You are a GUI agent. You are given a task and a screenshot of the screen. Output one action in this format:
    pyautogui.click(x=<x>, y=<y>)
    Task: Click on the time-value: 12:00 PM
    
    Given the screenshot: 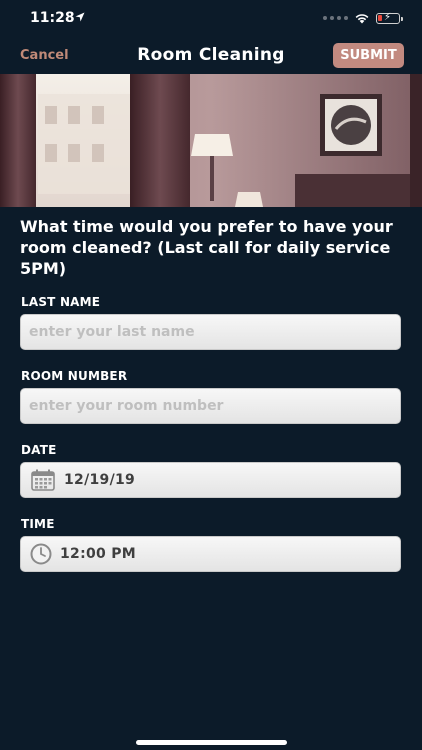 What is the action you would take?
    pyautogui.click(x=98, y=554)
    